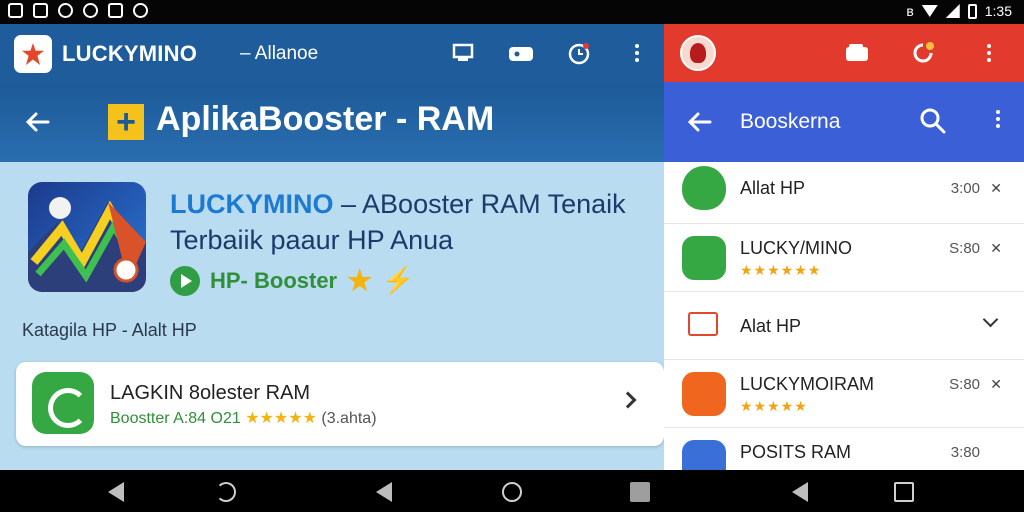  Describe the element at coordinates (281, 418) in the screenshot. I see `card-rating-stars: ★★★★★` at that location.